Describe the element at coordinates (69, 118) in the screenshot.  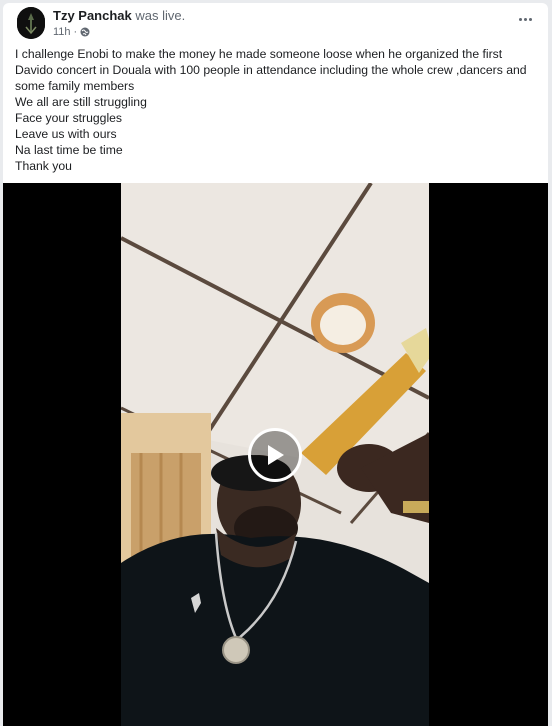
I see `post-text-line: Face your struggles` at that location.